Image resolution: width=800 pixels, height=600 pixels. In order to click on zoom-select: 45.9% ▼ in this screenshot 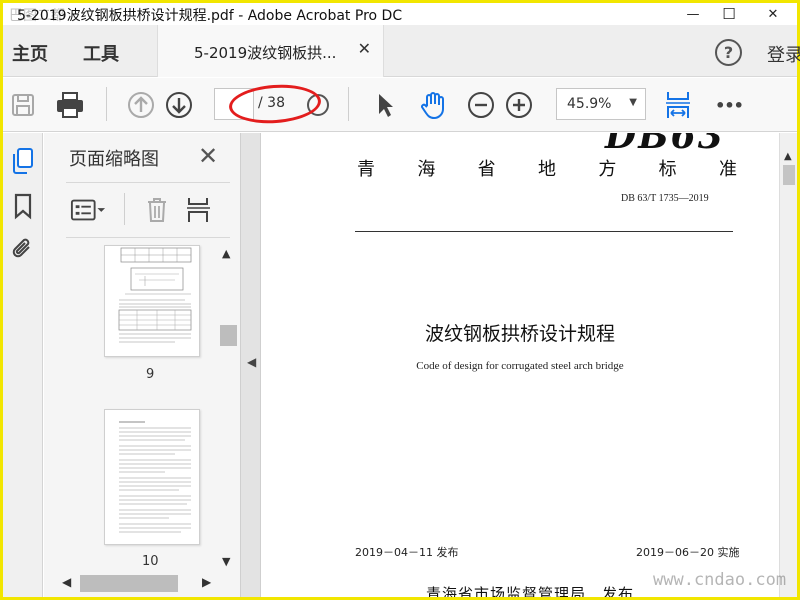, I will do `click(601, 104)`.